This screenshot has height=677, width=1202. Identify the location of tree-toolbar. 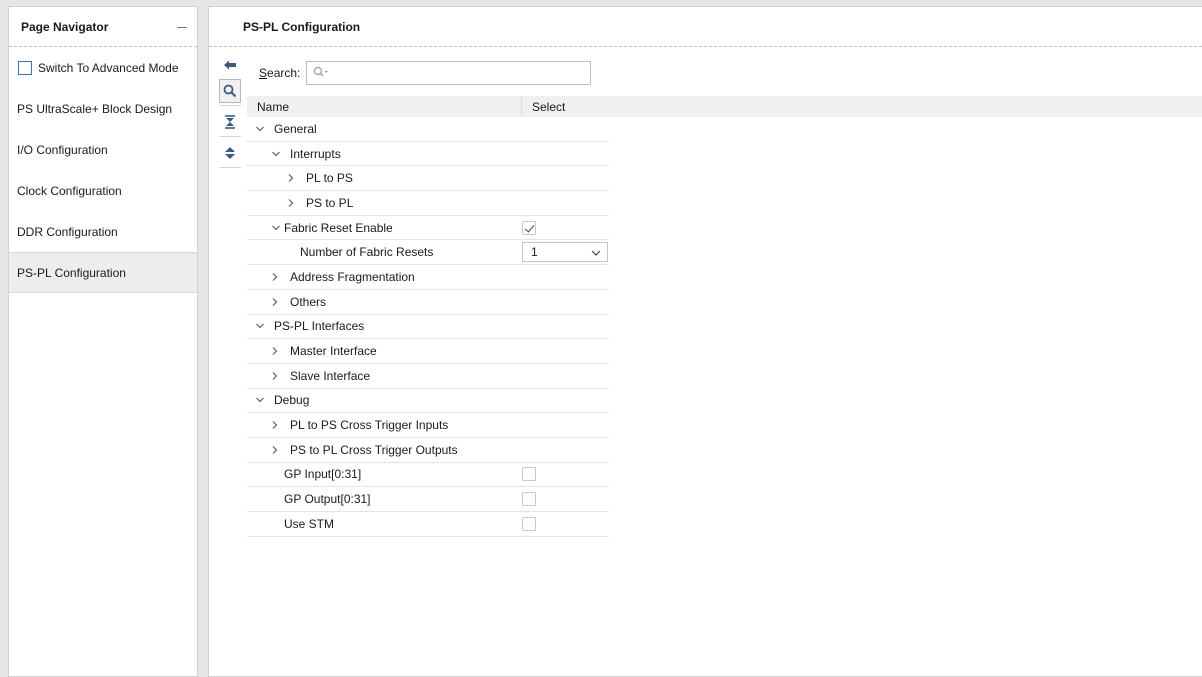
(230, 112).